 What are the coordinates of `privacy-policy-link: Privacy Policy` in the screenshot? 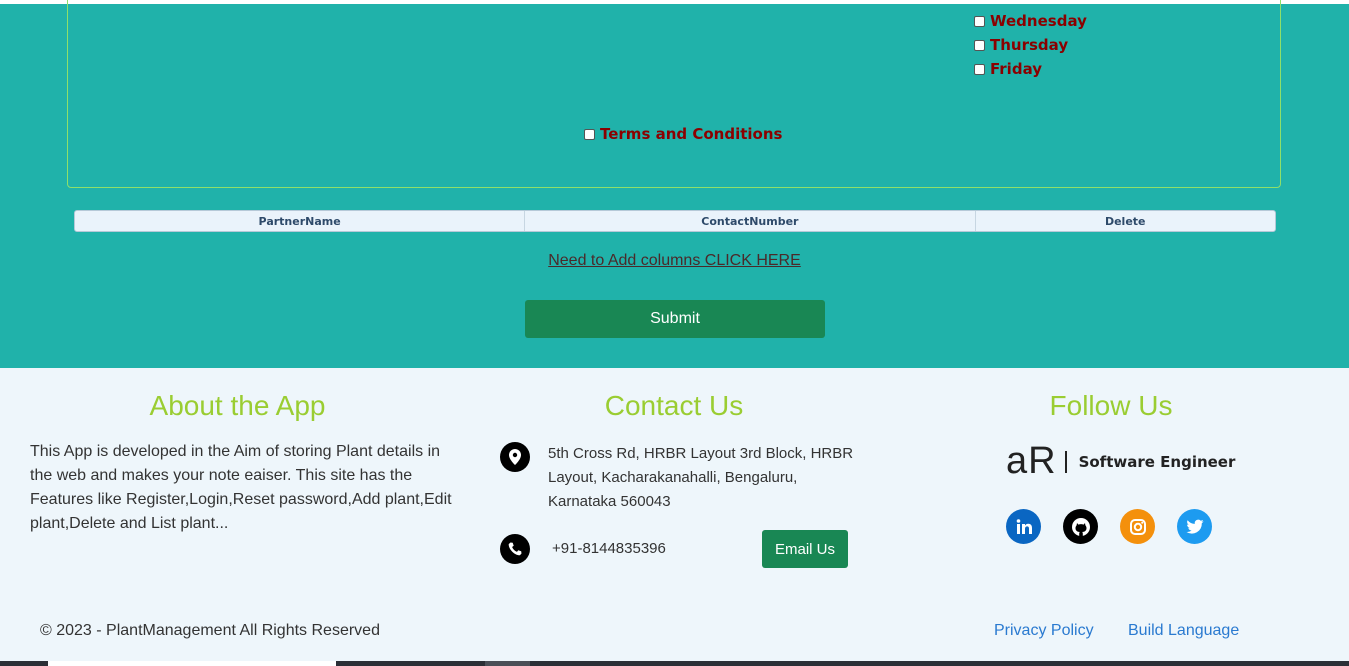 It's located at (1044, 631).